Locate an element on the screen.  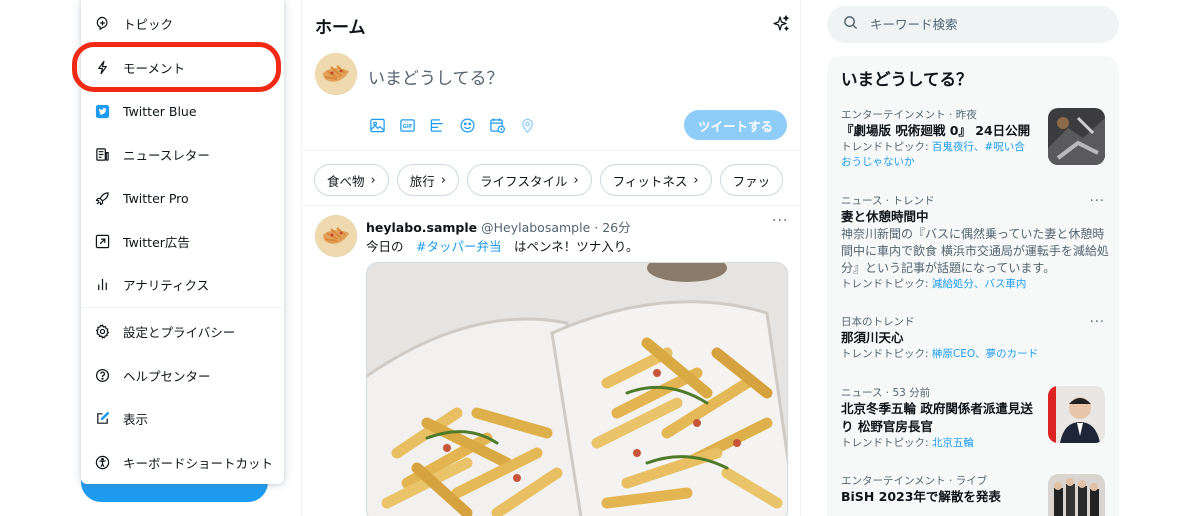
post-author-name: heylabo.sample is located at coordinates (421, 227).